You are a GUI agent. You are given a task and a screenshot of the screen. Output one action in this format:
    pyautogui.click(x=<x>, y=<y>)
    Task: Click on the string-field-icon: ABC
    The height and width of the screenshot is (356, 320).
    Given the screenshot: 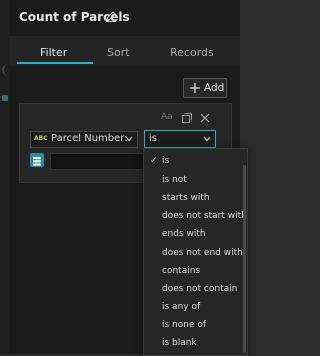 What is the action you would take?
    pyautogui.click(x=41, y=138)
    